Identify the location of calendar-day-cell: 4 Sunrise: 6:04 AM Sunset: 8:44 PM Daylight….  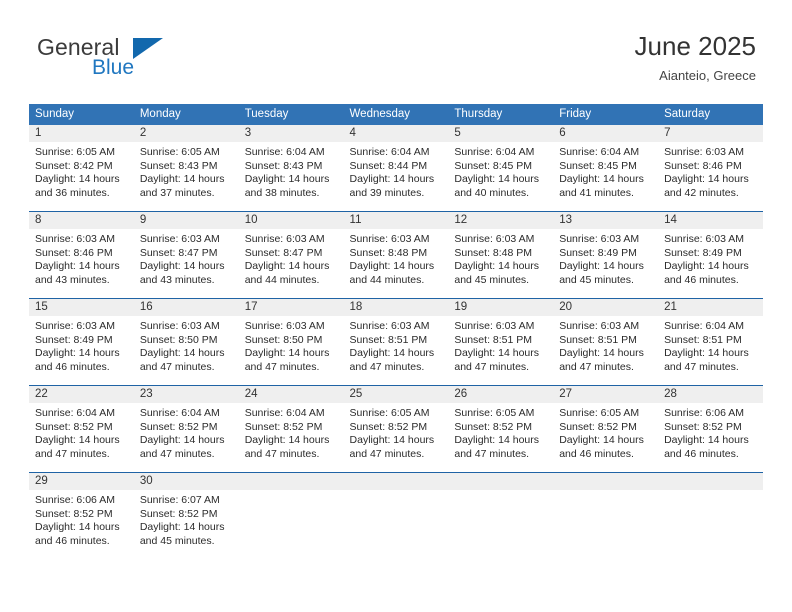
(396, 168).